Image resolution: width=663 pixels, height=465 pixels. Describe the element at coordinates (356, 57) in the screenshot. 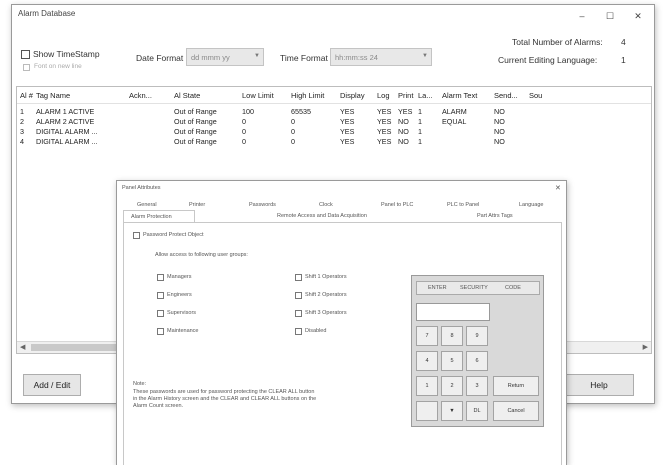

I see `time-format-value: hh:mm:ss 24` at that location.